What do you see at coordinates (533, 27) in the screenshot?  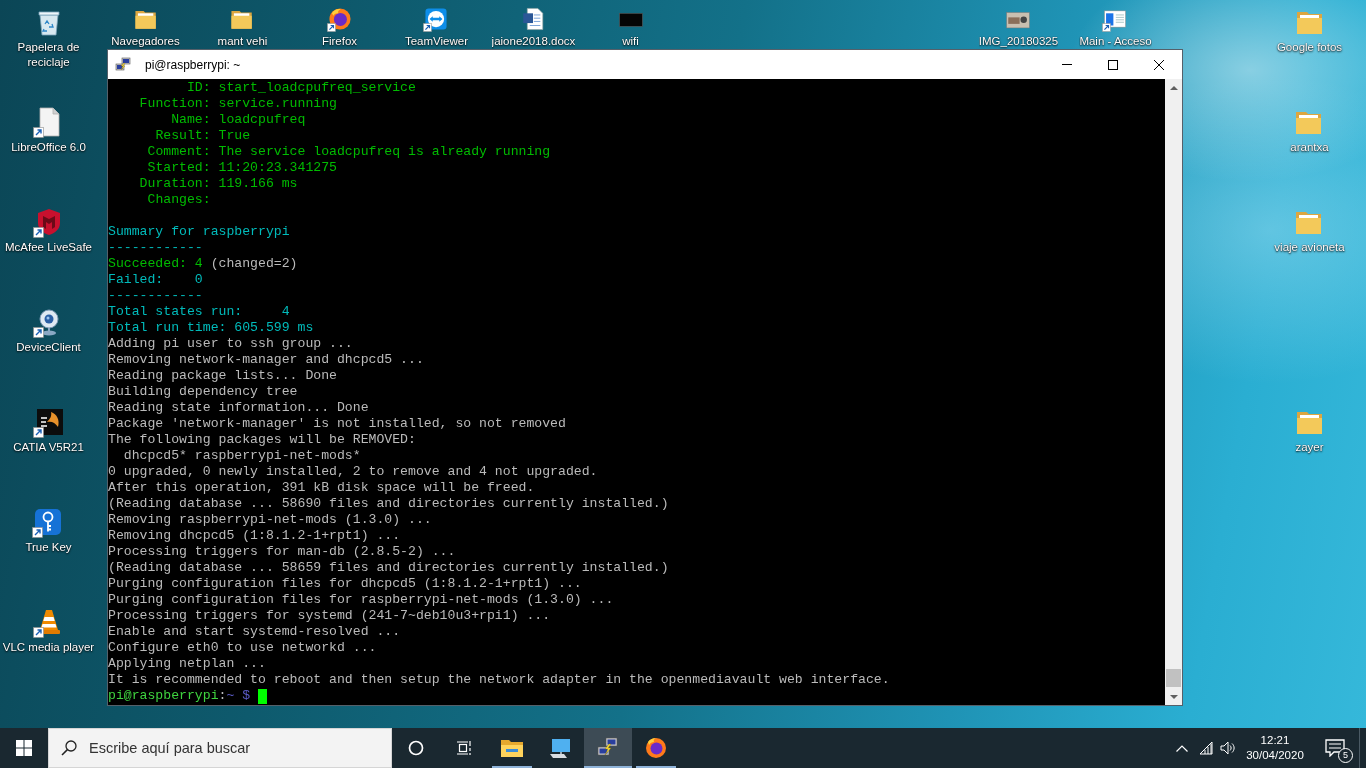 I see `desktop-shortcut: jaione2018.docx` at bounding box center [533, 27].